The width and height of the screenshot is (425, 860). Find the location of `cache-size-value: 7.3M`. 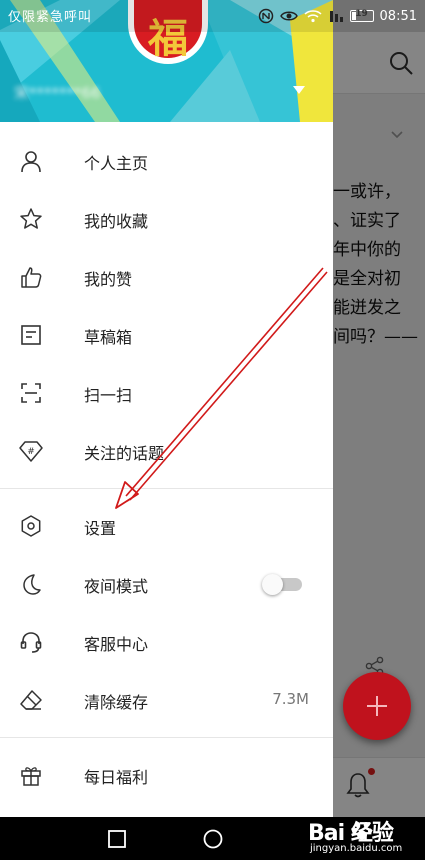

cache-size-value: 7.3M is located at coordinates (290, 699).